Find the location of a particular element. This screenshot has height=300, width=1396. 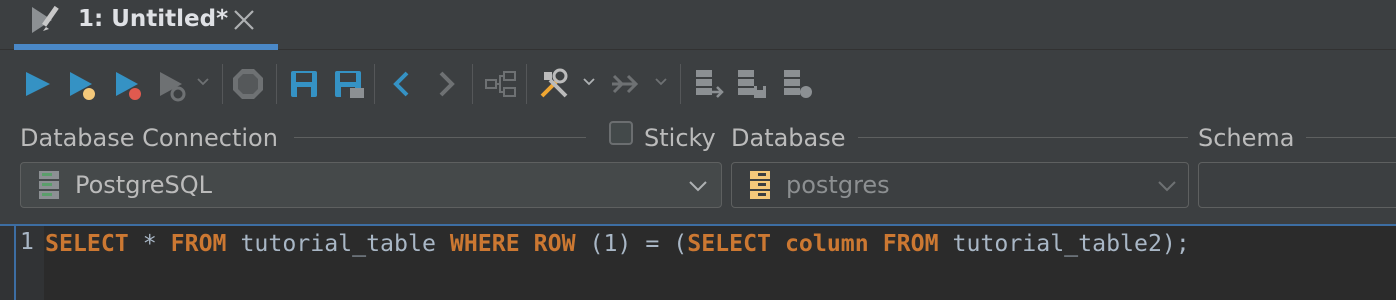

tools-icon is located at coordinates (554, 84).